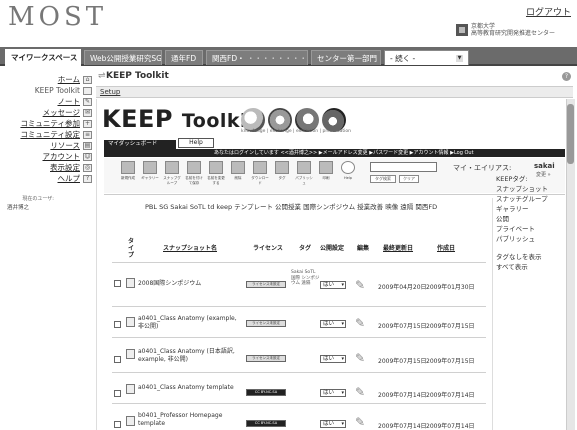 This screenshot has width=577, height=430. Describe the element at coordinates (69, 178) in the screenshot. I see `nav-help-label: ヘルプ` at that location.